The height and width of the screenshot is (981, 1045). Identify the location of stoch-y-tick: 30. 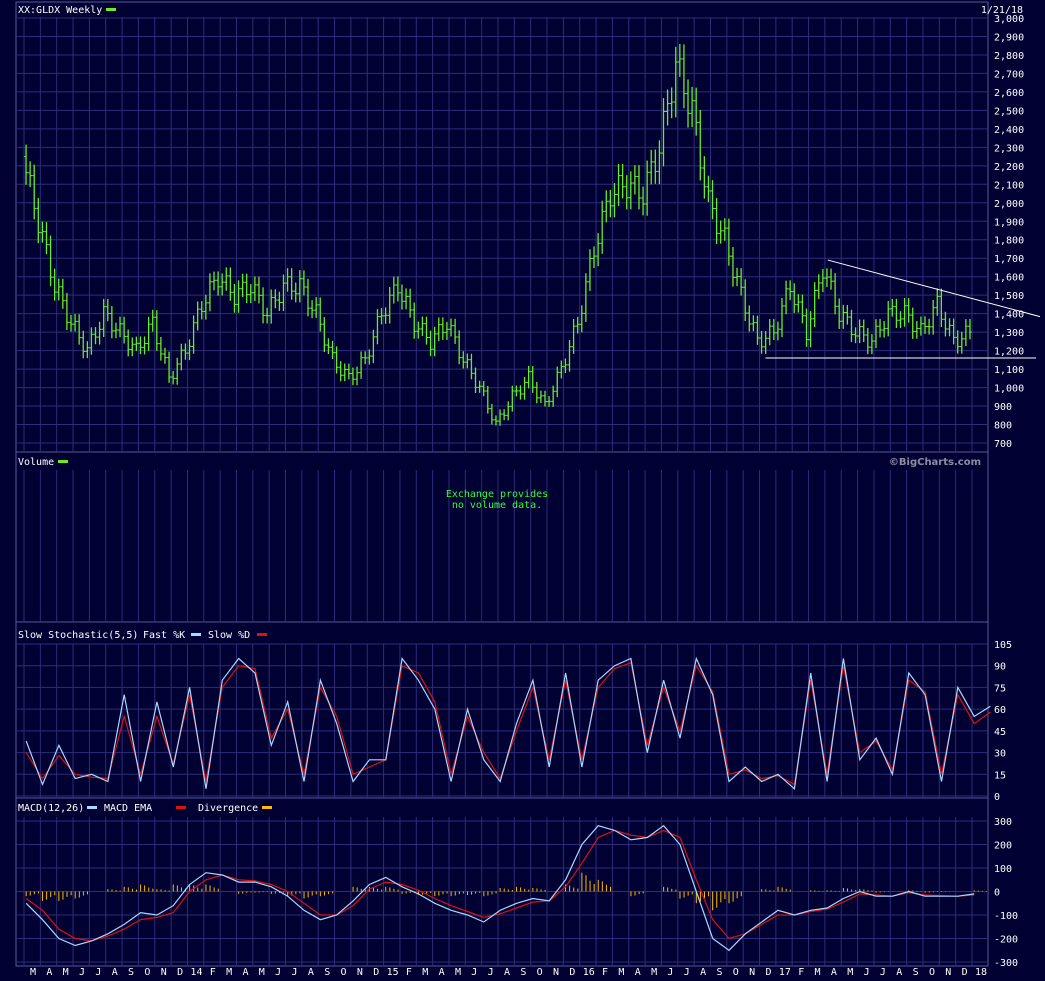
(1000, 754).